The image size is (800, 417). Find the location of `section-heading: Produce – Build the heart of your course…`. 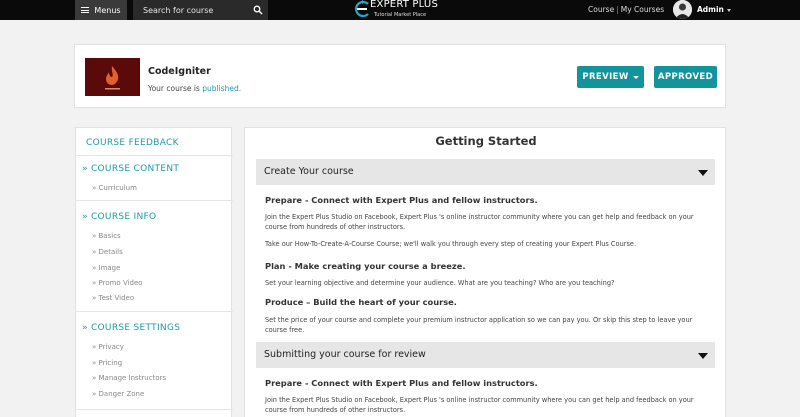

section-heading: Produce – Build the heart of your course… is located at coordinates (361, 302).